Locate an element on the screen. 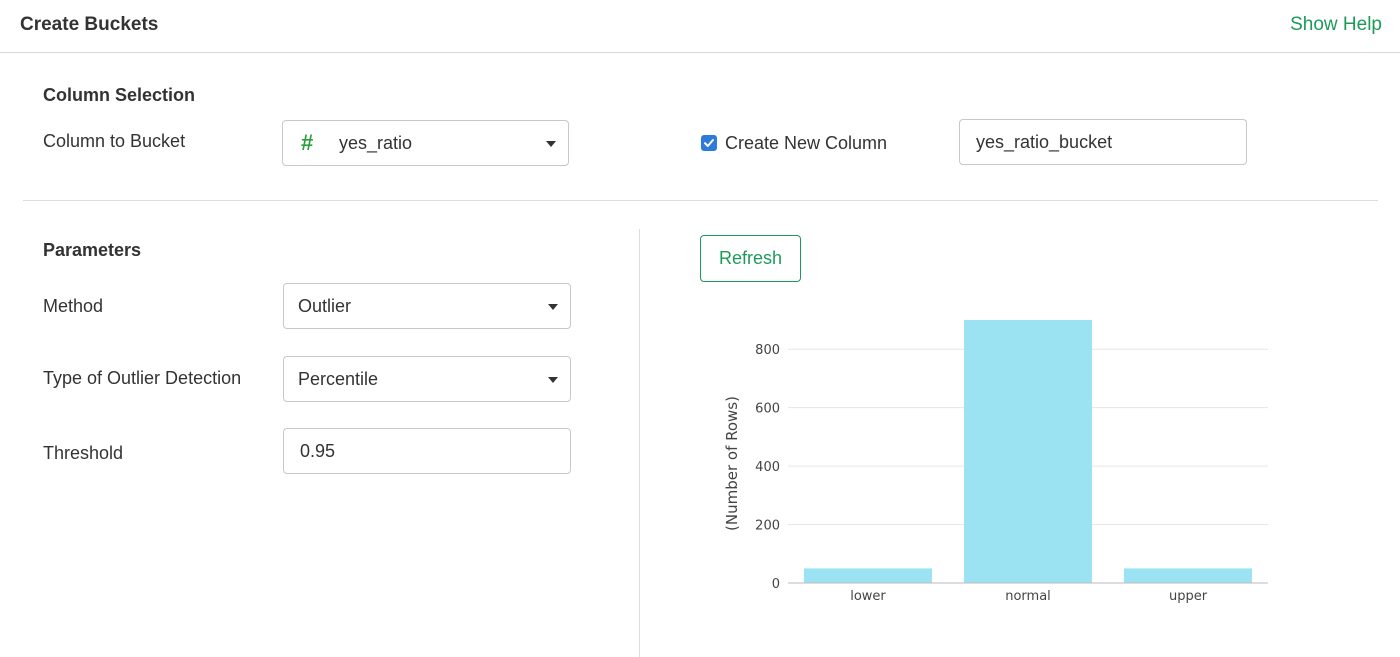 This screenshot has width=1400, height=657. checkmark-icon is located at coordinates (709, 143).